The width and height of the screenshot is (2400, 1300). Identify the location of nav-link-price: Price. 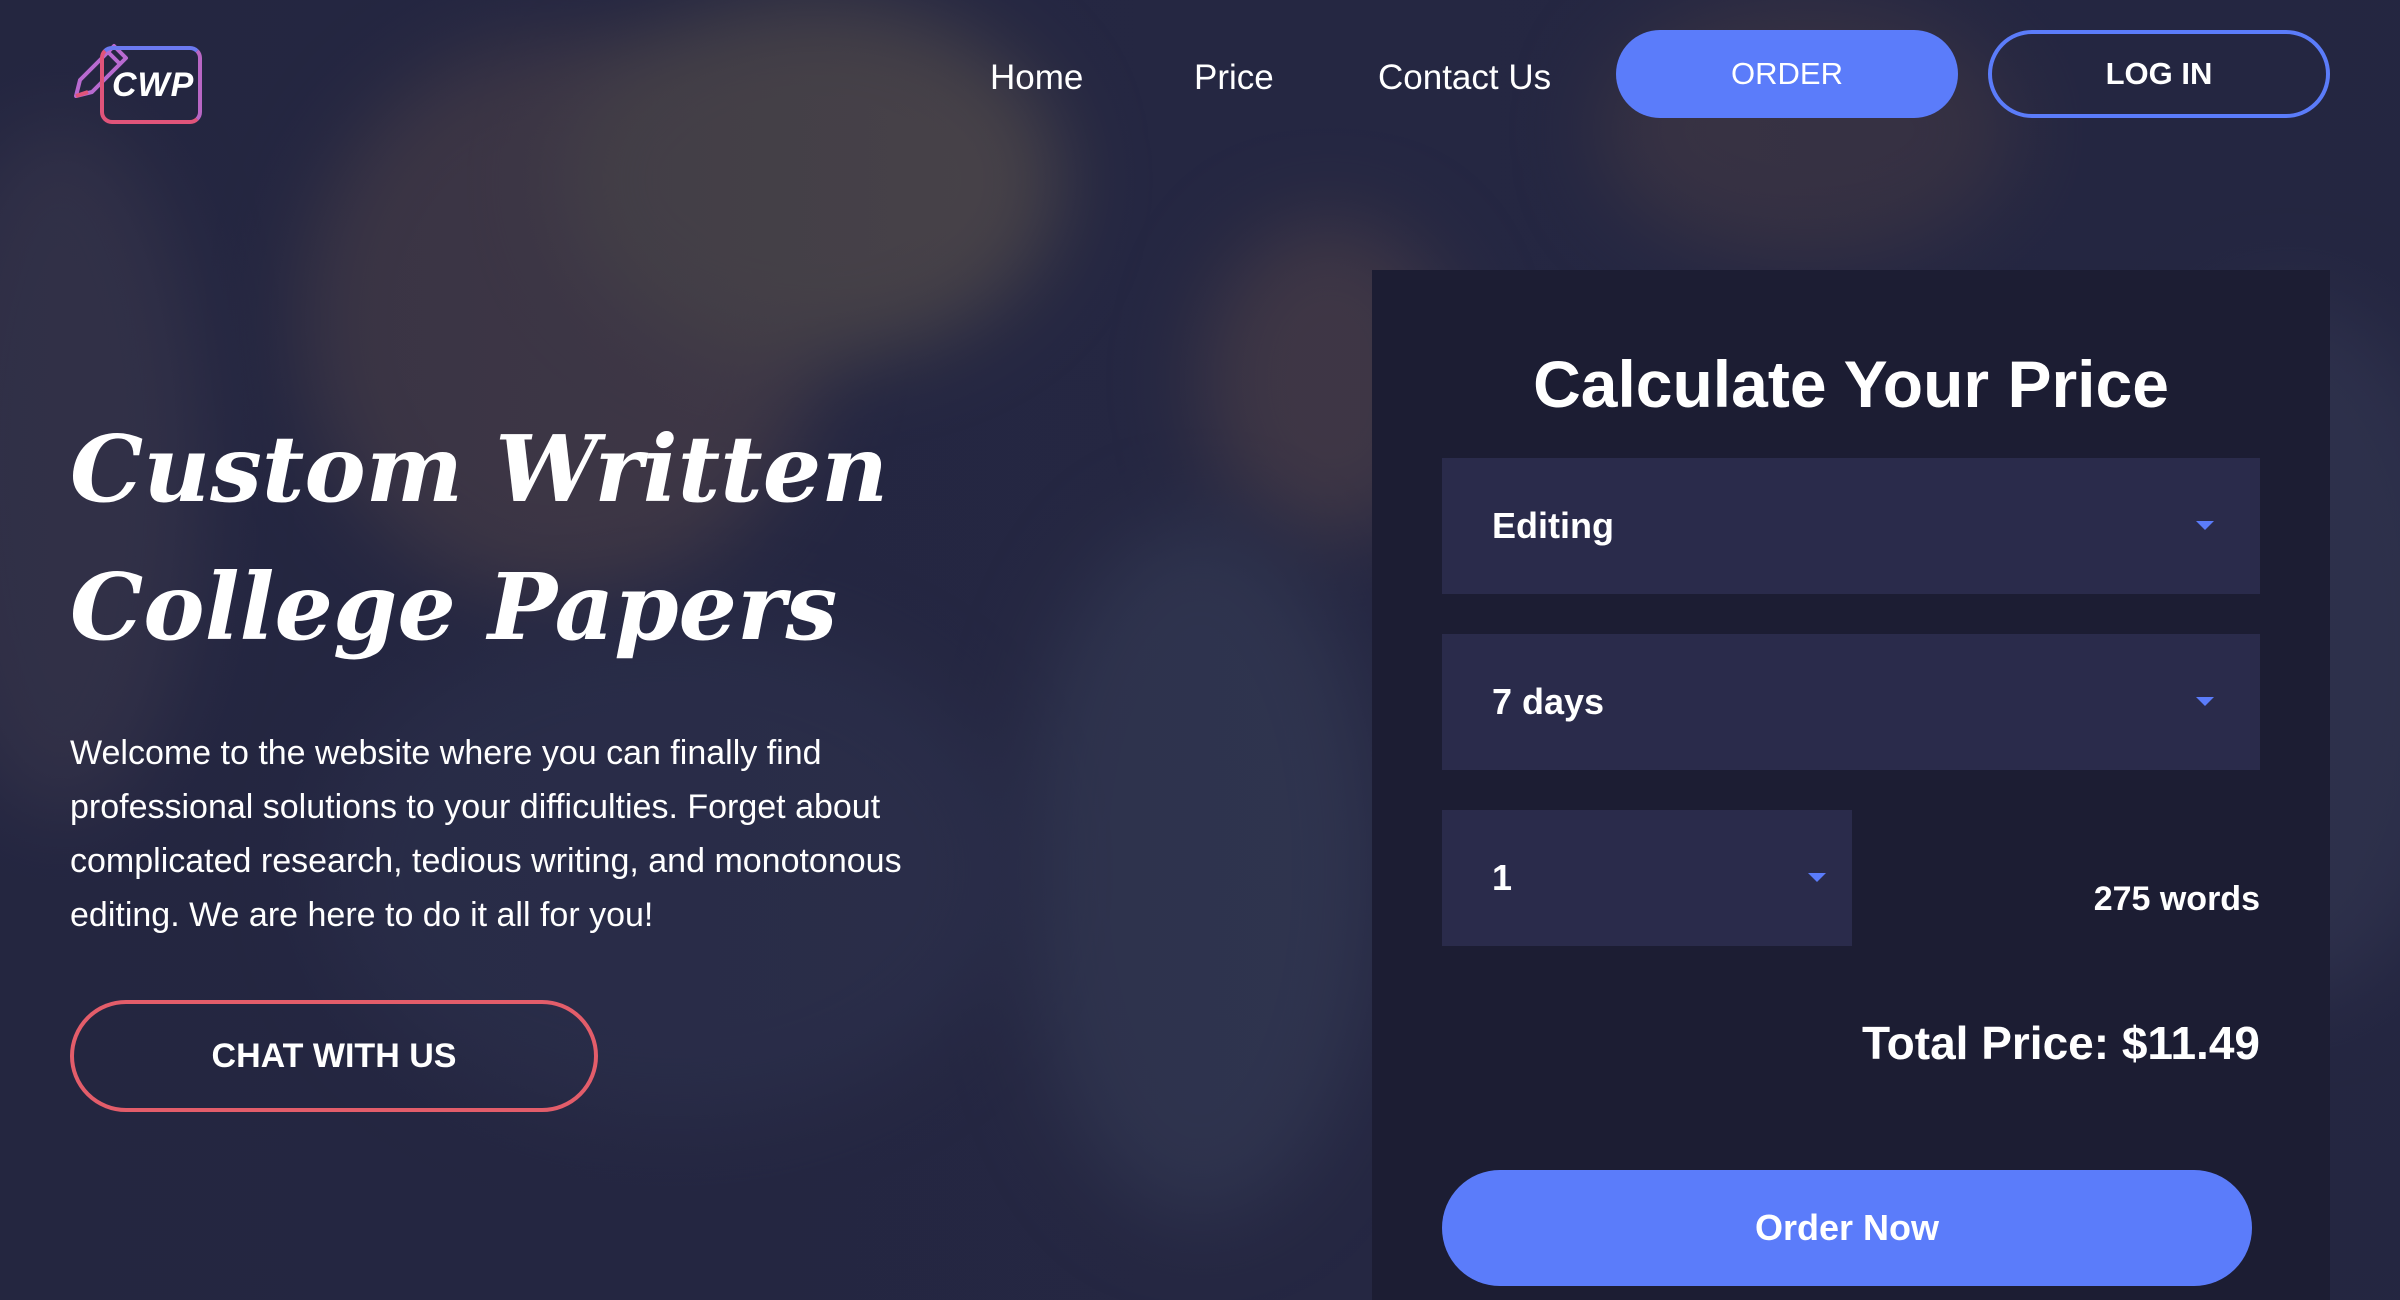
(1234, 78).